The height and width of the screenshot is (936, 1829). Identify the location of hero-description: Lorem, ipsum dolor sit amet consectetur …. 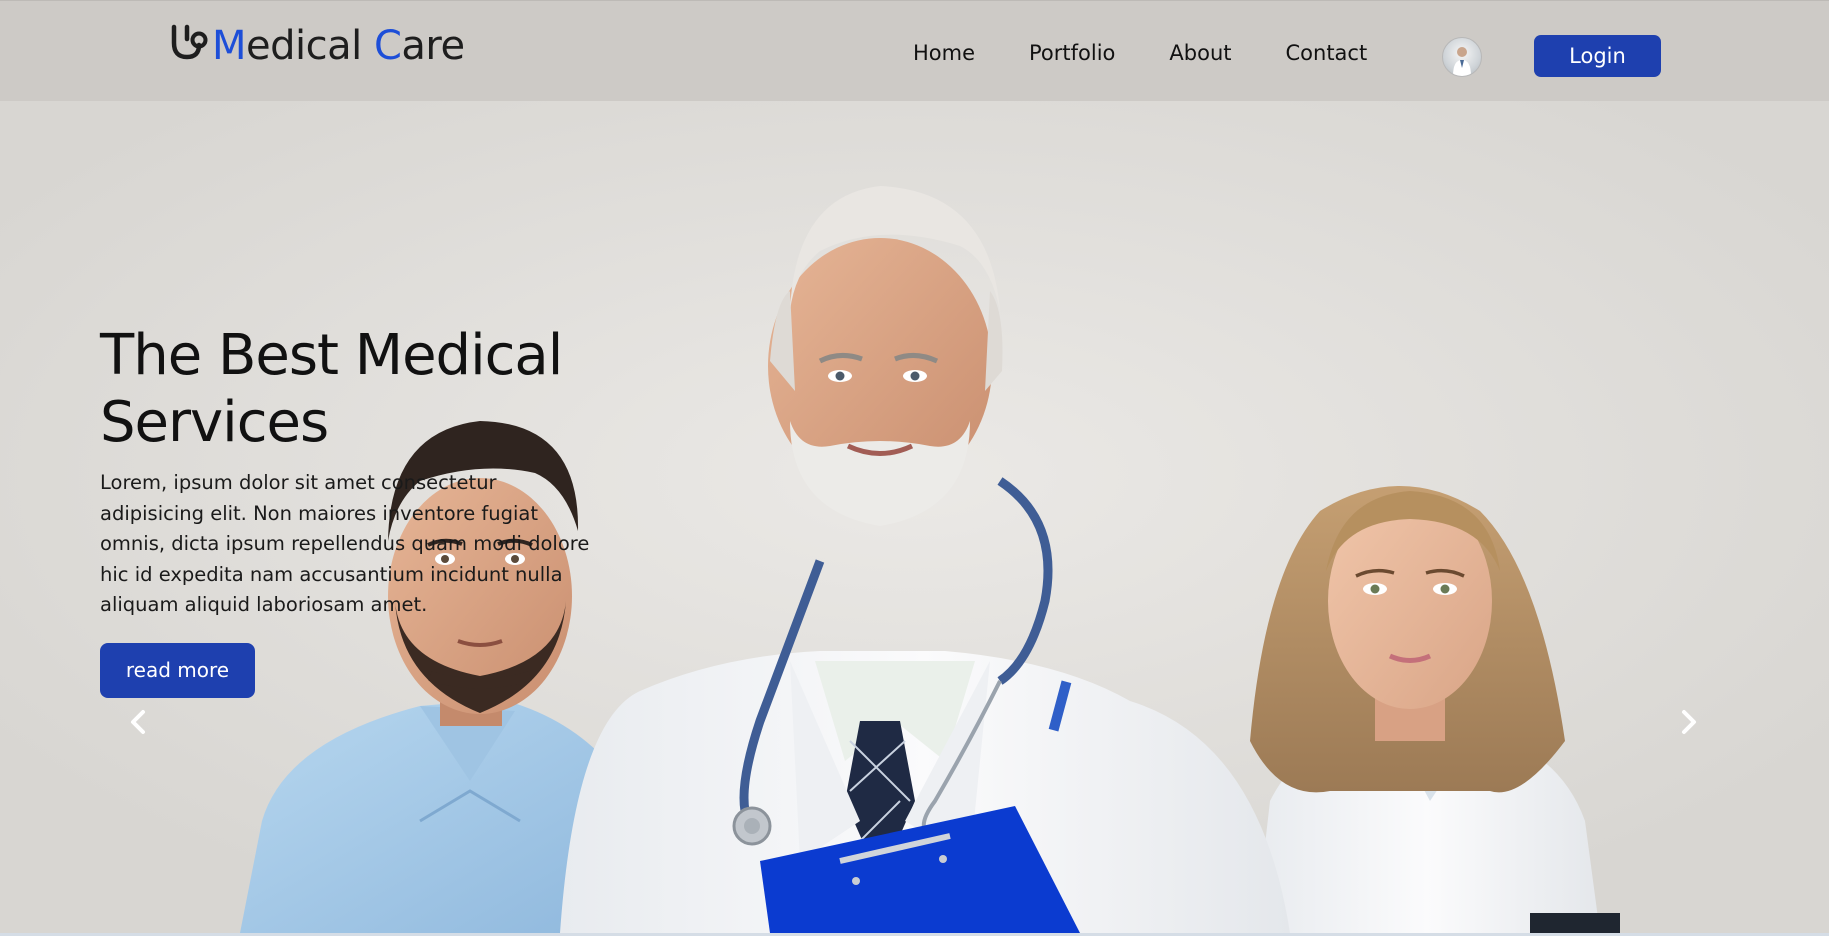
(345, 543).